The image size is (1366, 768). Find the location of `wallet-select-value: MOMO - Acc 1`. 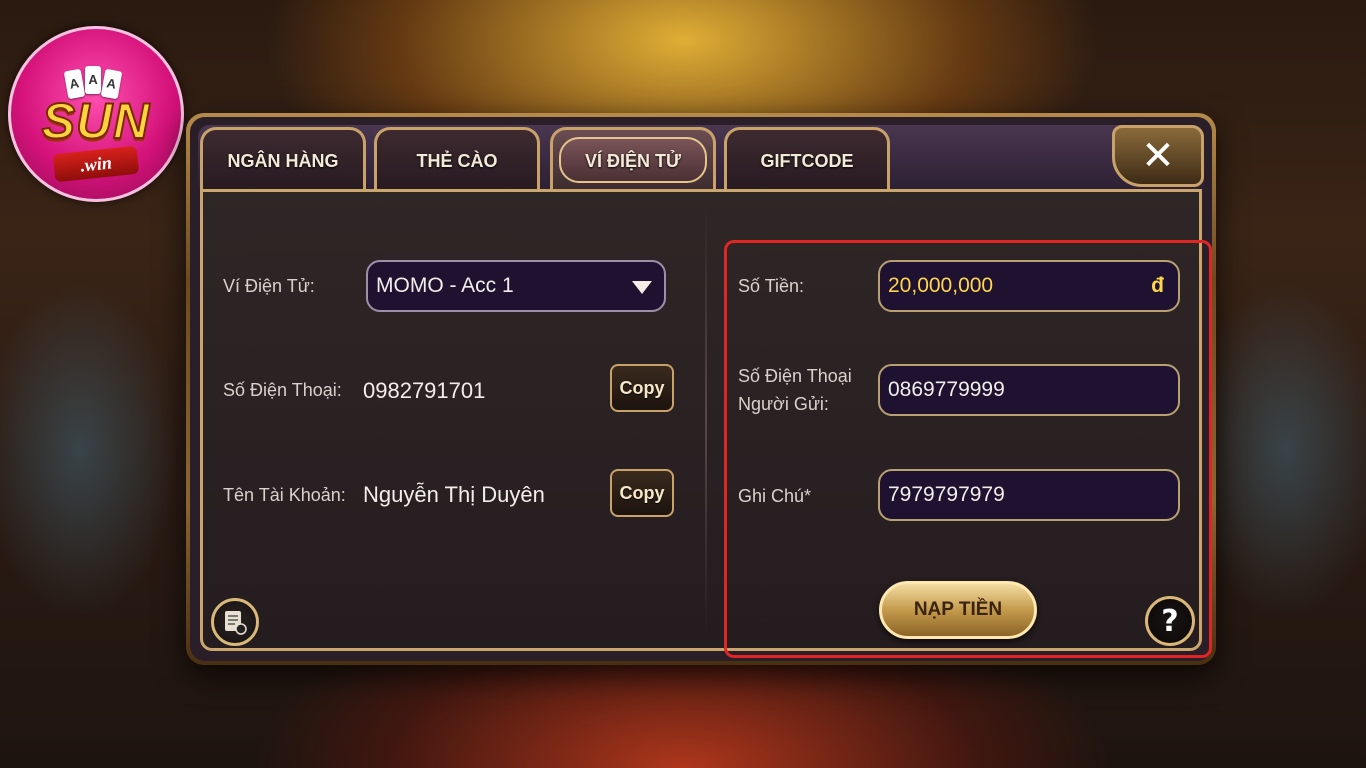

wallet-select-value: MOMO - Acc 1 is located at coordinates (445, 285).